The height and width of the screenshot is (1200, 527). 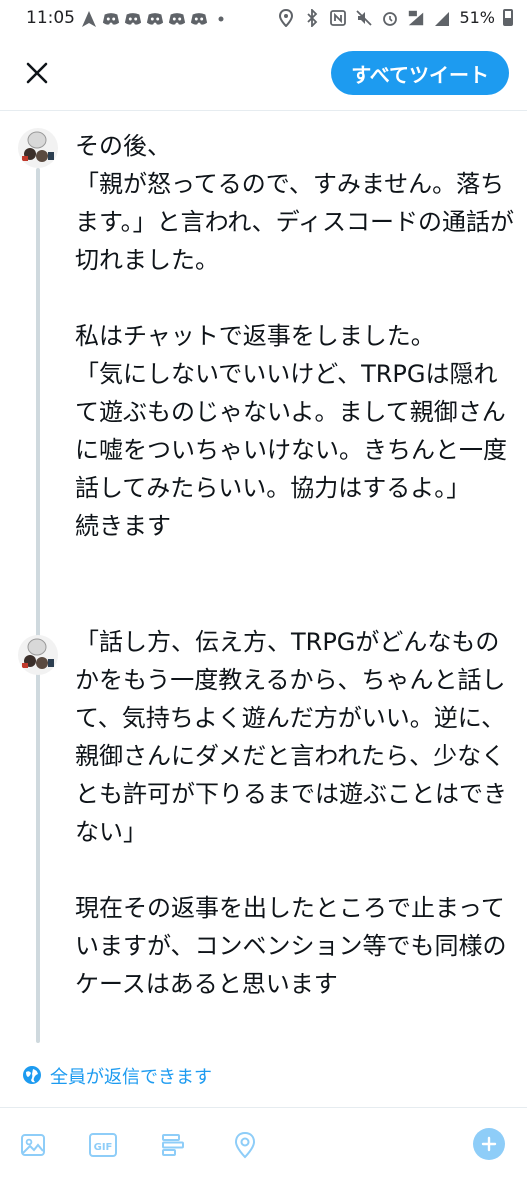 I want to click on poll-icon, so click(x=173, y=1145).